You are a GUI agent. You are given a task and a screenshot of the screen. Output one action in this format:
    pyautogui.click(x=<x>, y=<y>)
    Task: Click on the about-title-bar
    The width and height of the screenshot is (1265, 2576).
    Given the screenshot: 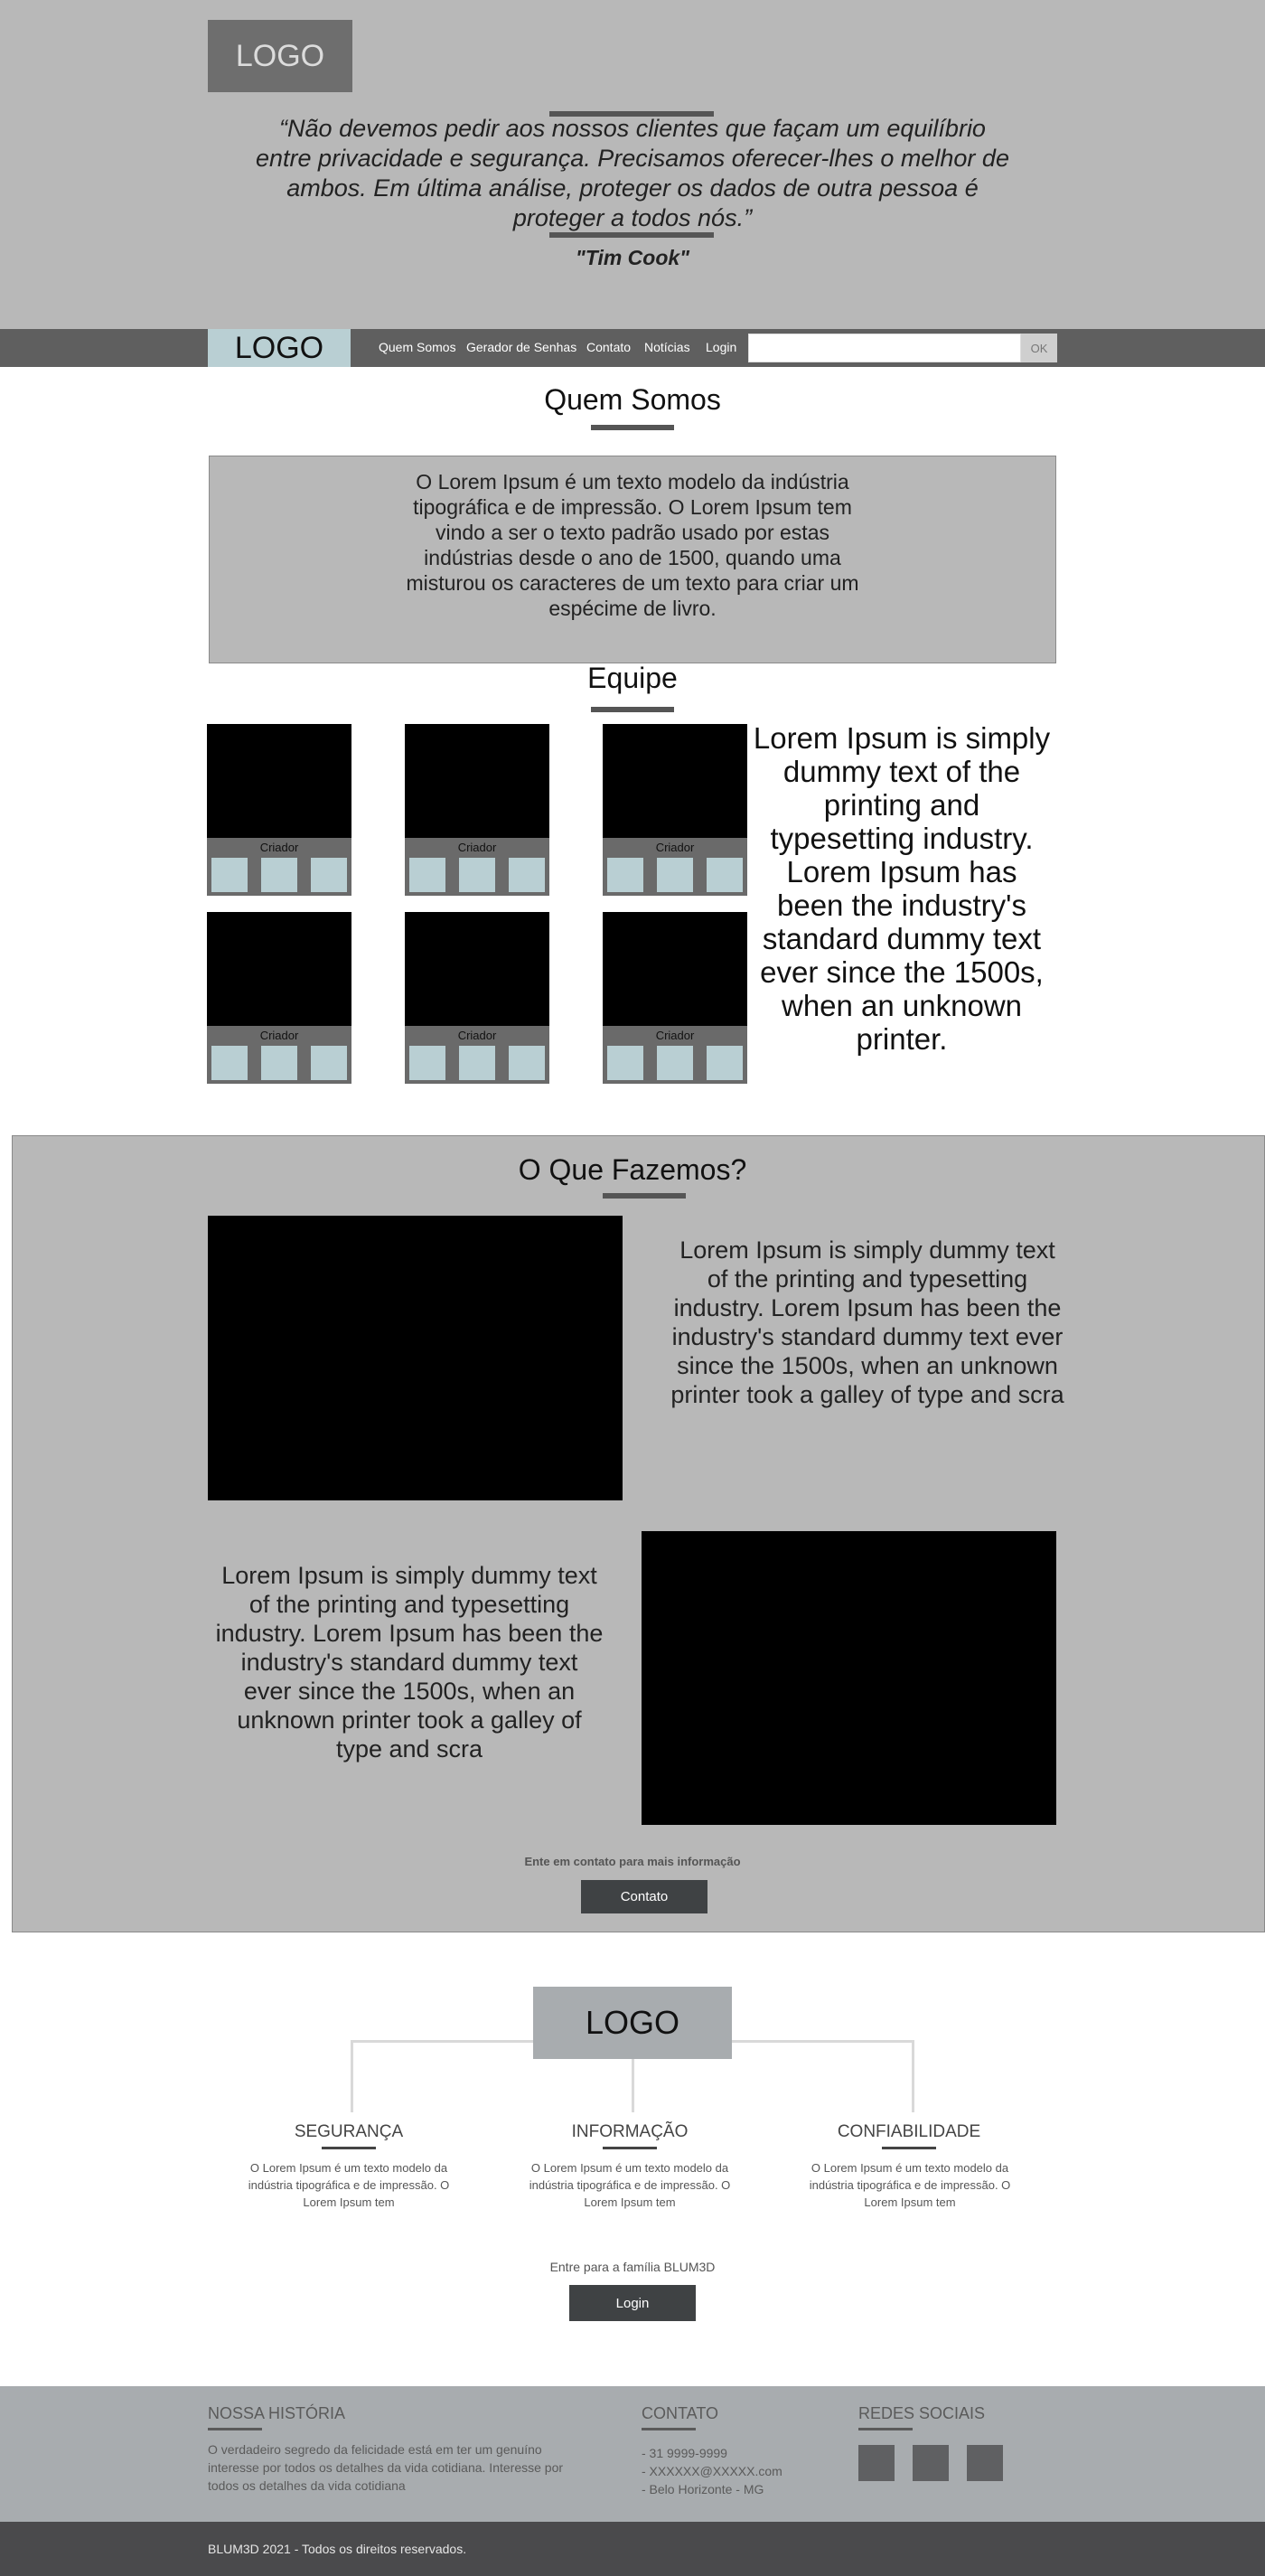 What is the action you would take?
    pyautogui.click(x=632, y=428)
    